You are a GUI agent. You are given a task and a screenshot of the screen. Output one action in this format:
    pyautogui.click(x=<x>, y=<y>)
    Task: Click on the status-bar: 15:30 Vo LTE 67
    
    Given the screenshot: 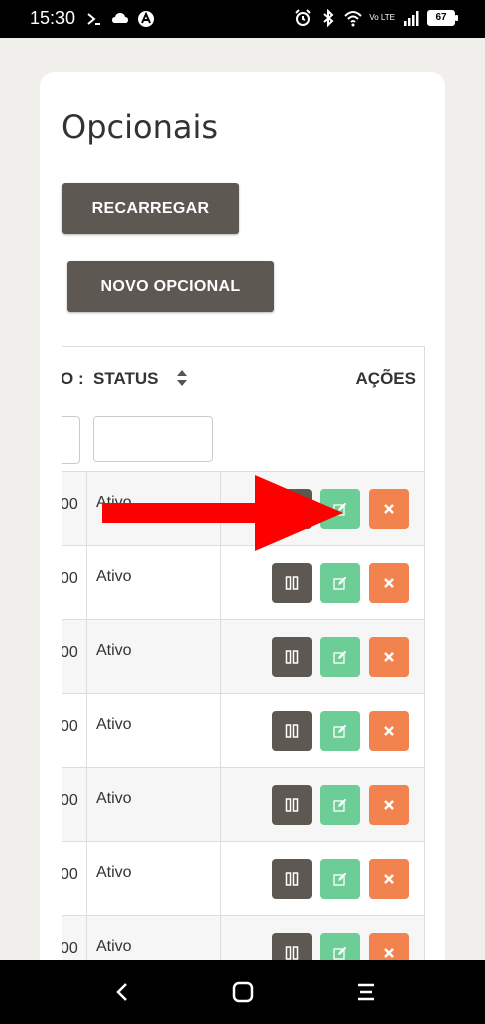 What is the action you would take?
    pyautogui.click(x=242, y=19)
    